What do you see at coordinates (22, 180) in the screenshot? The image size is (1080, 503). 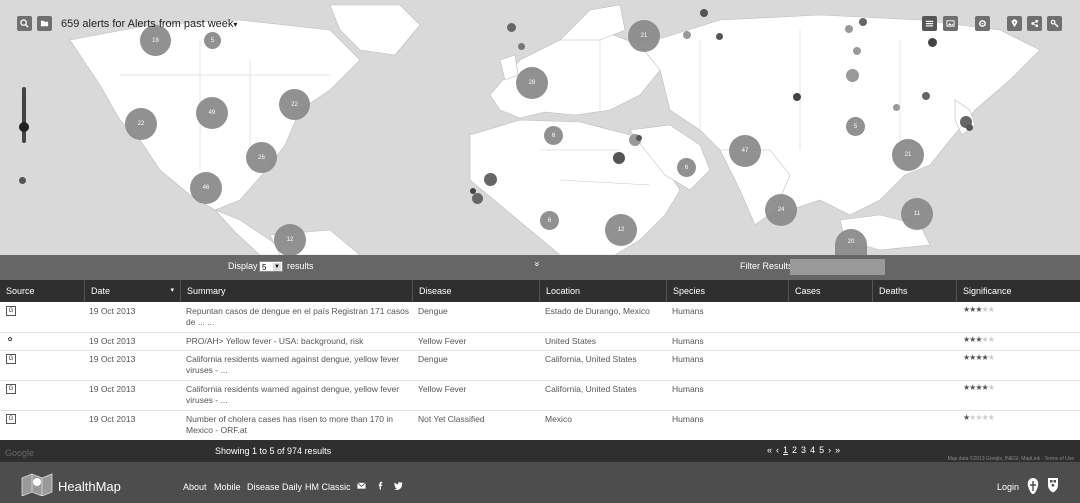 I see `zoom-reset-dot` at bounding box center [22, 180].